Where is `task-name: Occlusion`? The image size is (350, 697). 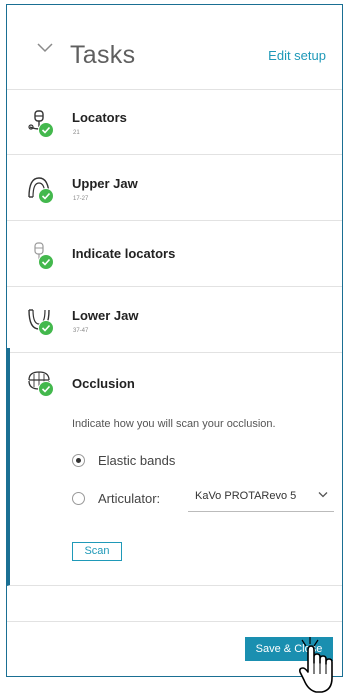
task-name: Occlusion is located at coordinates (103, 383).